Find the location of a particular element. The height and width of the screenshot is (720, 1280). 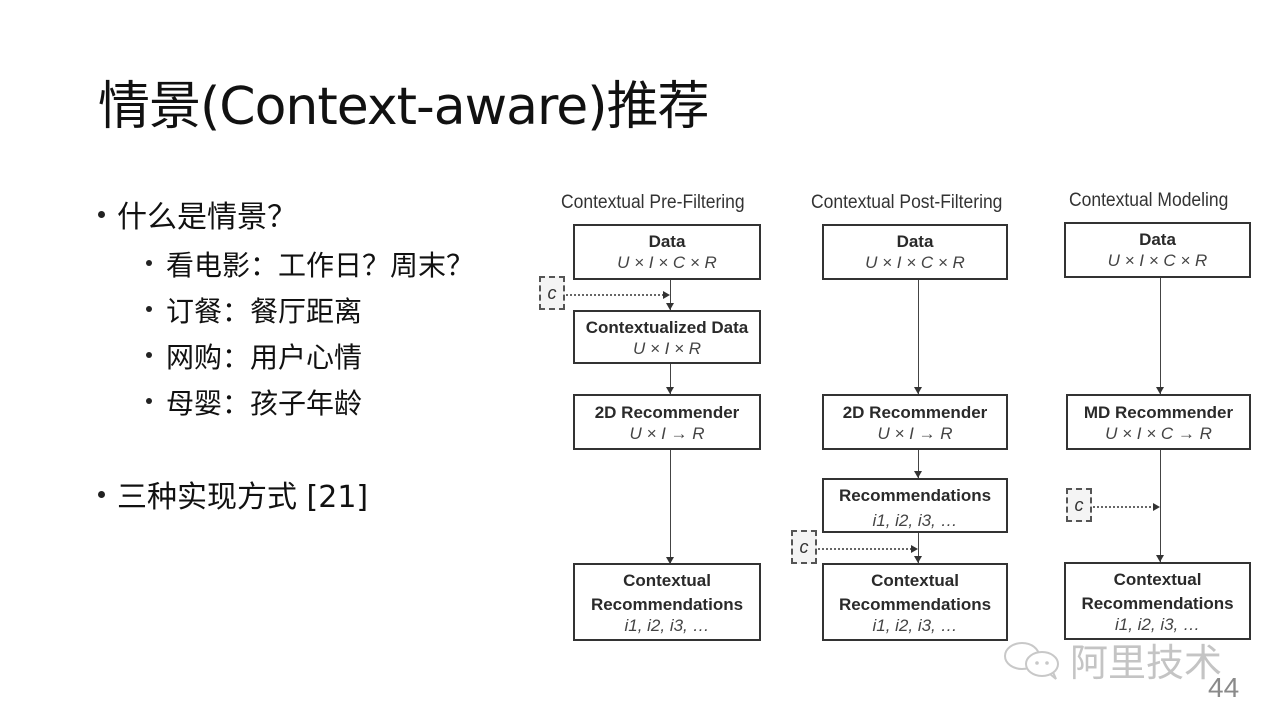

box-formula: U × I × R is located at coordinates (667, 348).